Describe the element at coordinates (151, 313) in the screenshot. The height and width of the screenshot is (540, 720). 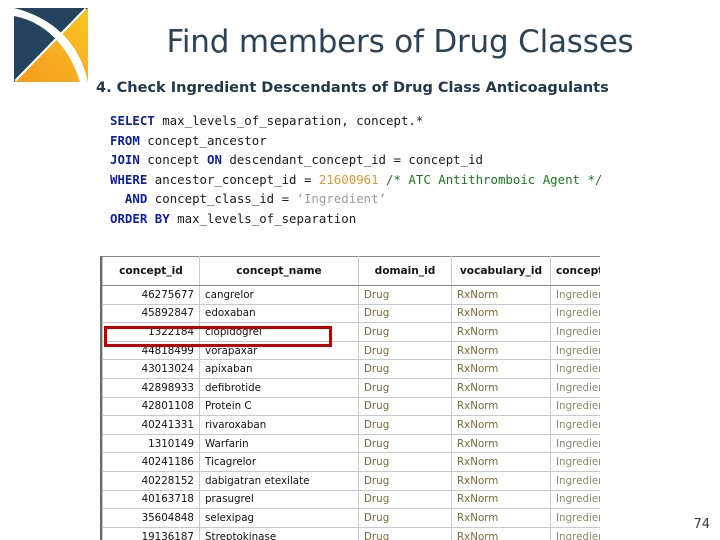
I see `cell-concept_id: 45892847` at that location.